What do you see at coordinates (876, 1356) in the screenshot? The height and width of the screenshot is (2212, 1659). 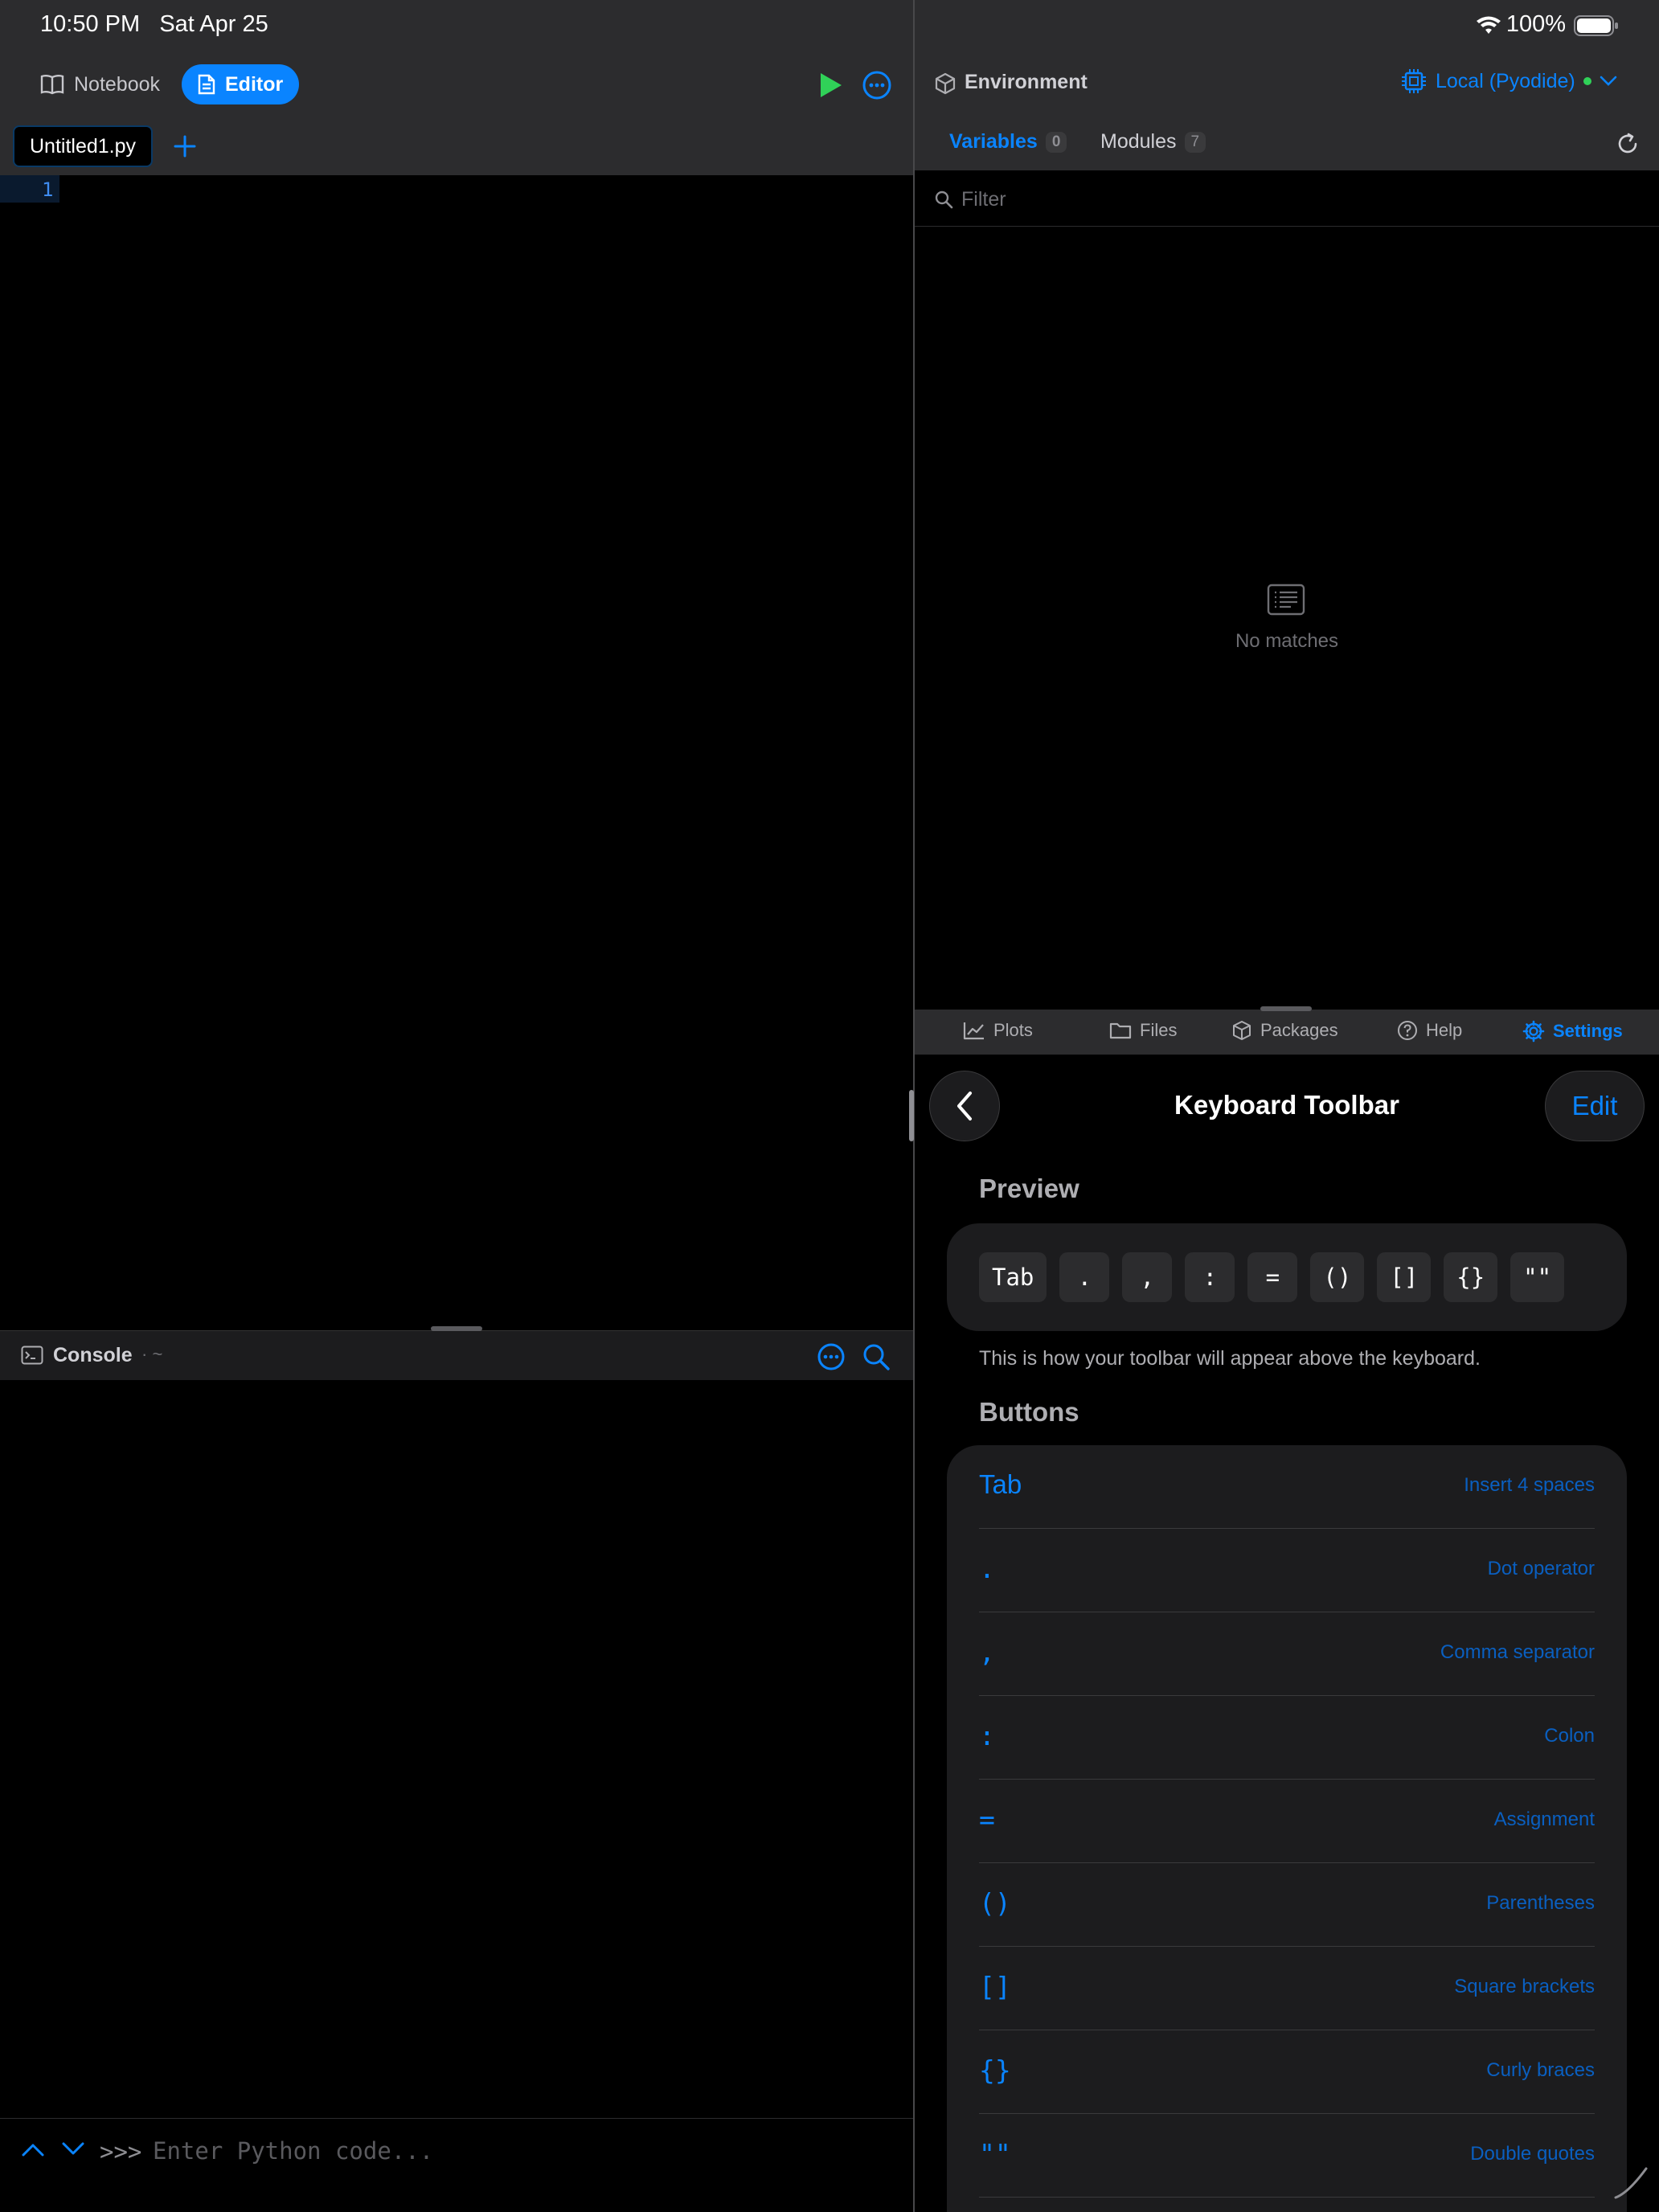 I see `console-search-button` at bounding box center [876, 1356].